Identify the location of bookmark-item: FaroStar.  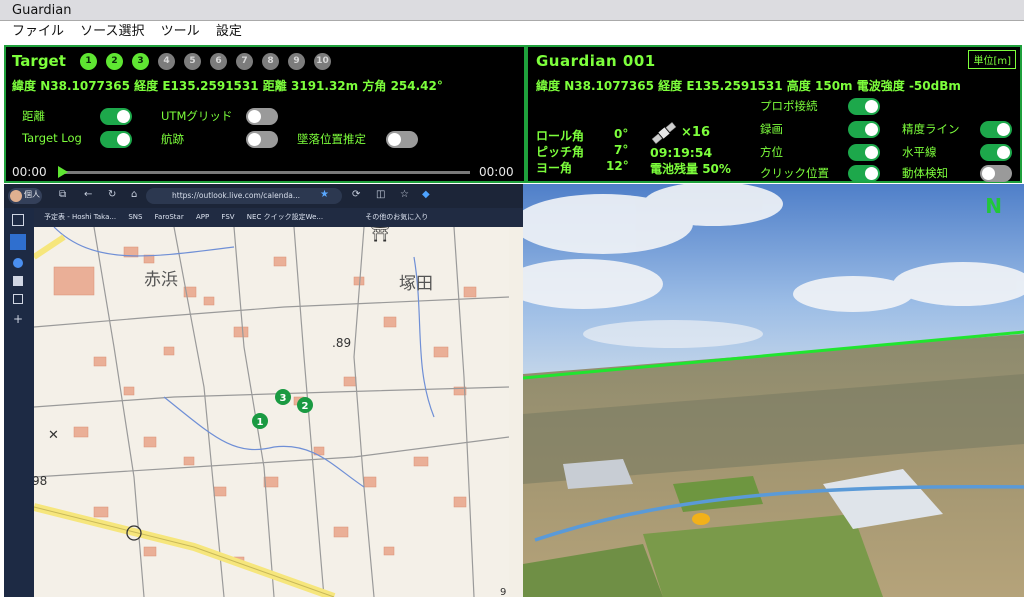
(169, 217).